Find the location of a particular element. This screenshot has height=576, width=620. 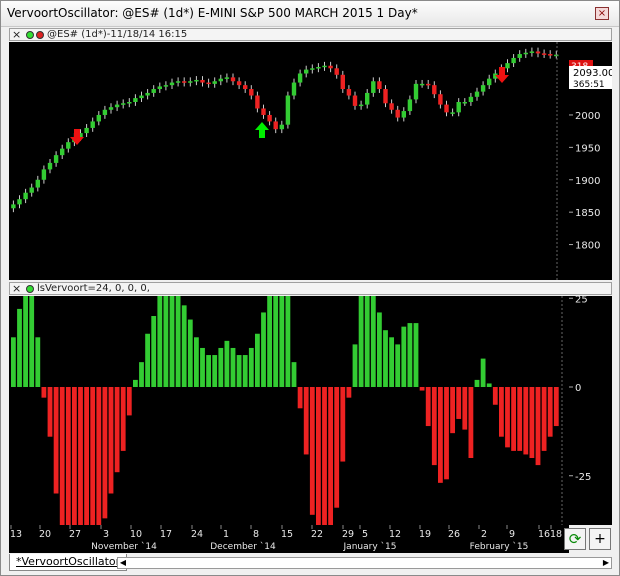

buy-arrow-icon is located at coordinates (262, 130).